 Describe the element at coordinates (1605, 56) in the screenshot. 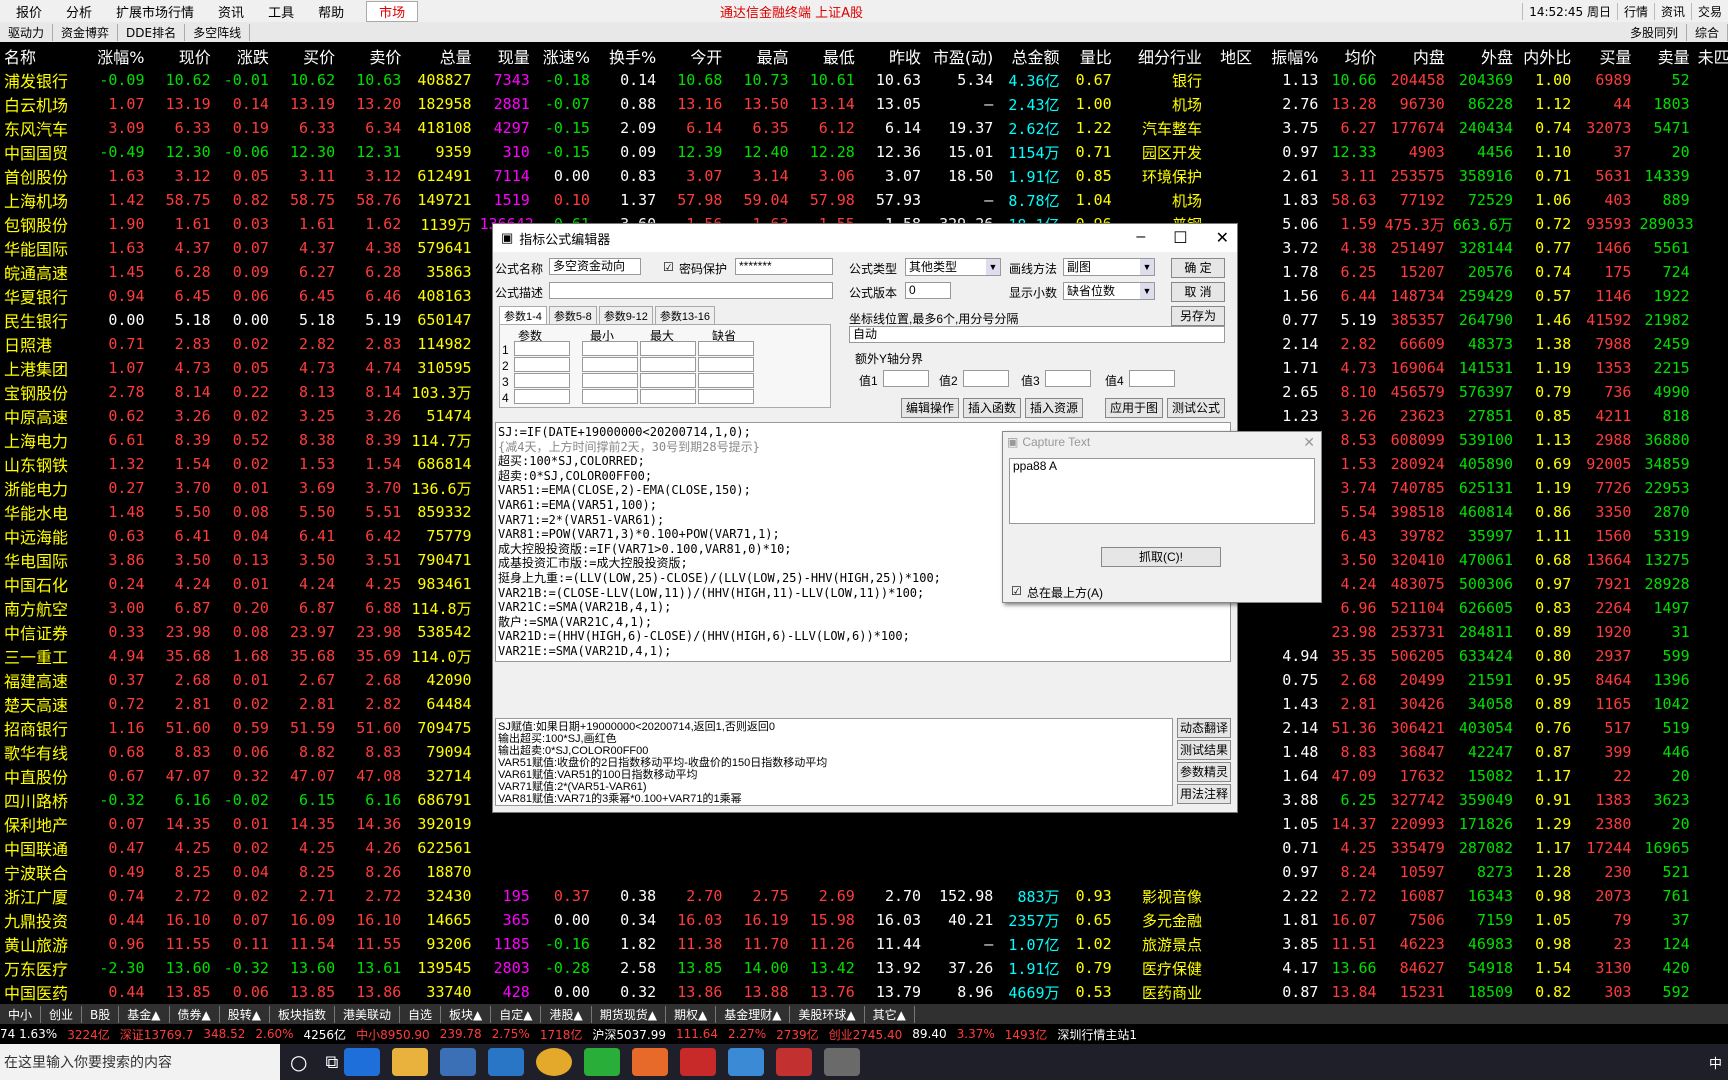

I see `col-header: 买量` at that location.